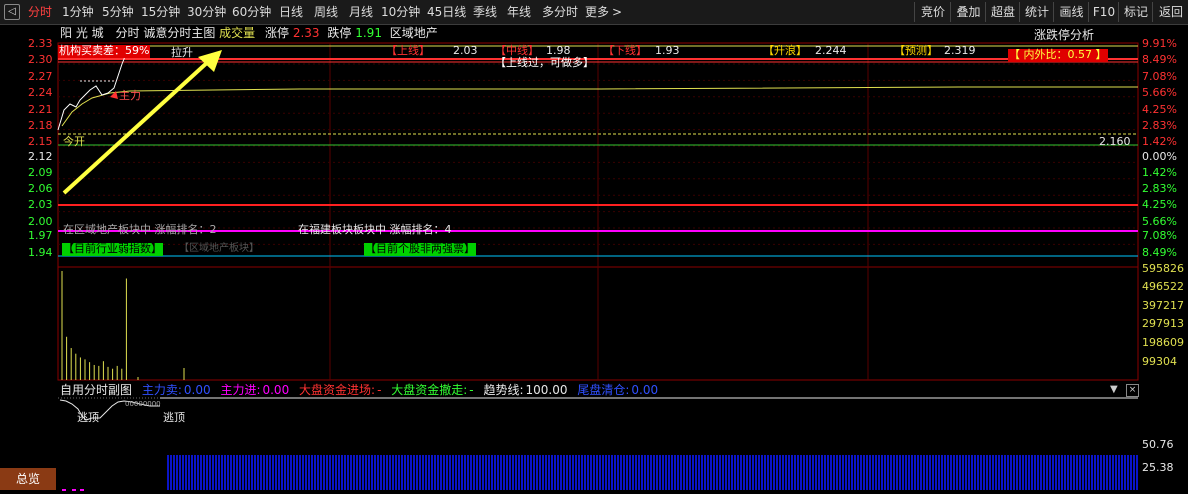 This screenshot has width=1188, height=494. Describe the element at coordinates (1159, 156) in the screenshot. I see `percent-axis-label: 0.00%` at that location.